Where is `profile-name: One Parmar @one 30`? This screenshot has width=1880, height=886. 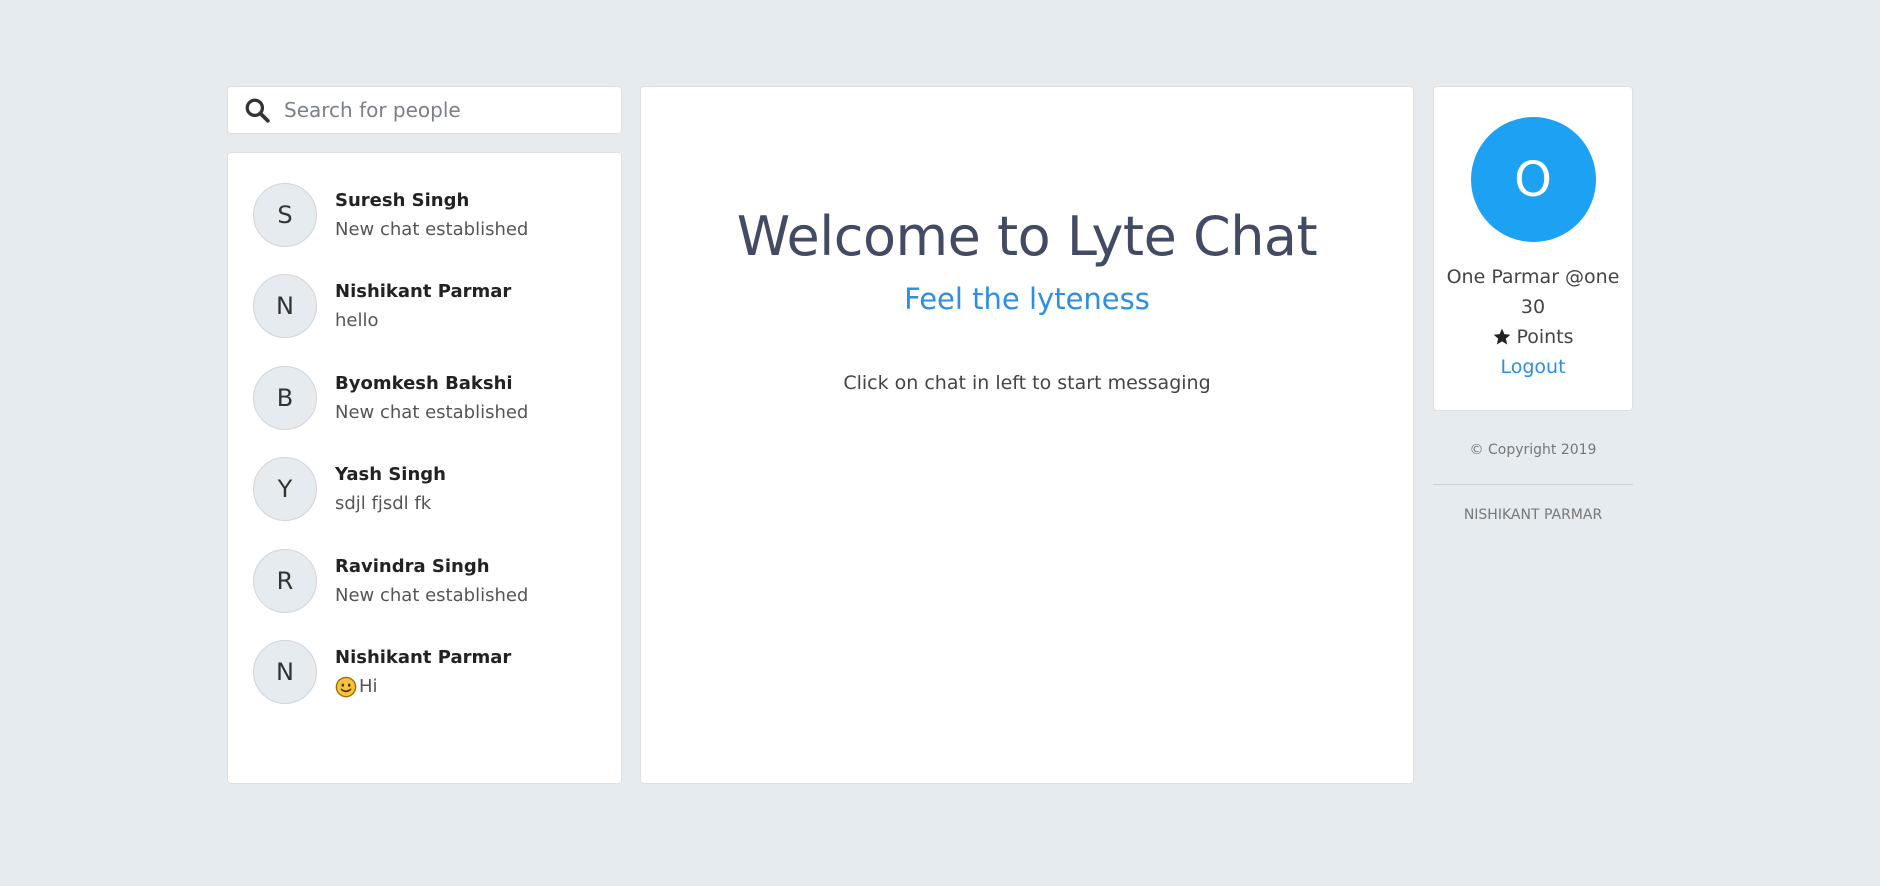
profile-name: One Parmar @one 30 is located at coordinates (1533, 292).